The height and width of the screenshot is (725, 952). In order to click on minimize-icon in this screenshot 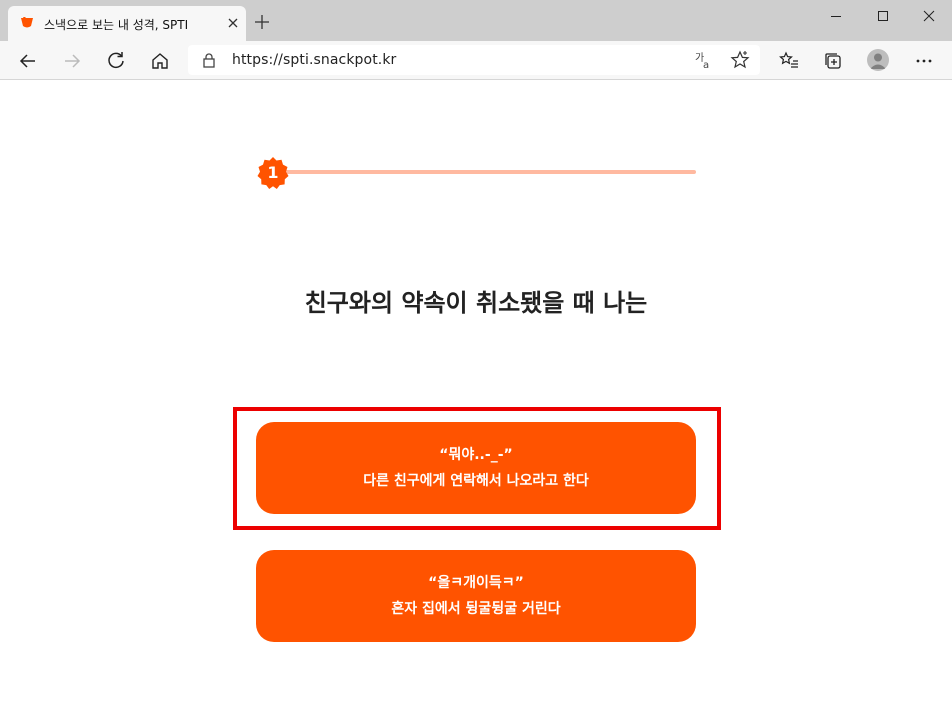, I will do `click(836, 16)`.